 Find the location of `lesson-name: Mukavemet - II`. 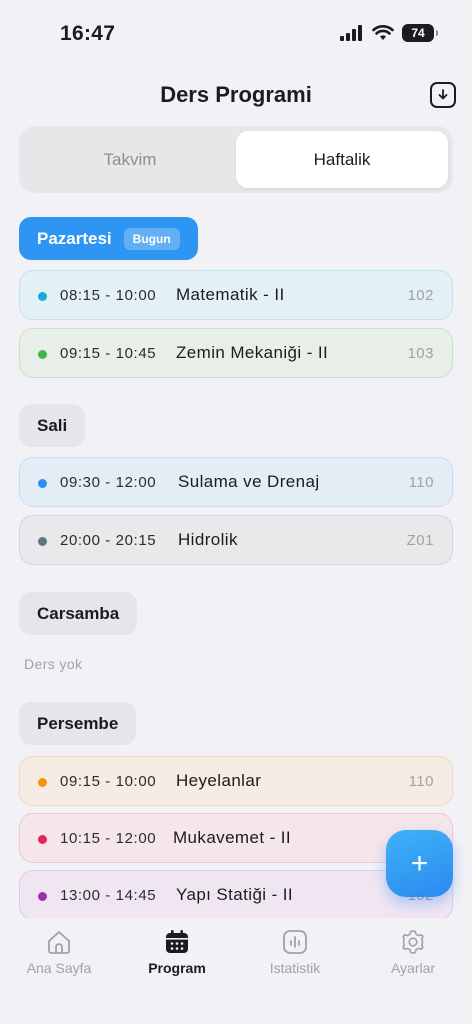

lesson-name: Mukavemet - II is located at coordinates (232, 837).